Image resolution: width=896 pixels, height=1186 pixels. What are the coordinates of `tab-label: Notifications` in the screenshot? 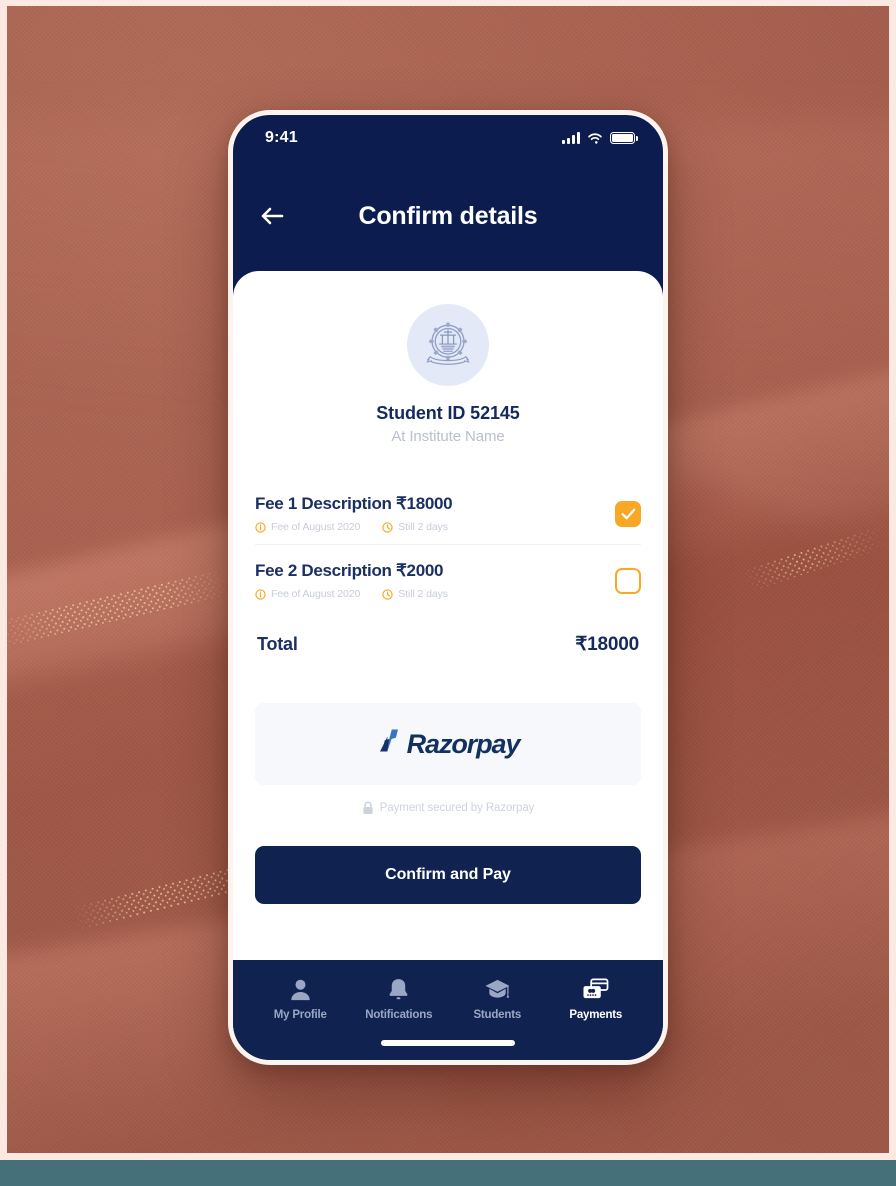 It's located at (399, 1015).